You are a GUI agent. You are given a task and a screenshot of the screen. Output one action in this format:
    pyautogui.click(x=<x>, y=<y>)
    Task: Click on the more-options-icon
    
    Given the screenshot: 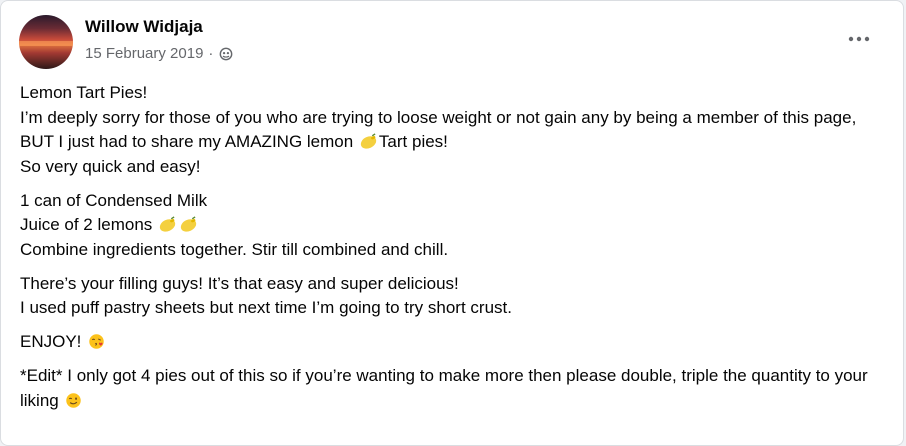 What is the action you would take?
    pyautogui.click(x=859, y=39)
    